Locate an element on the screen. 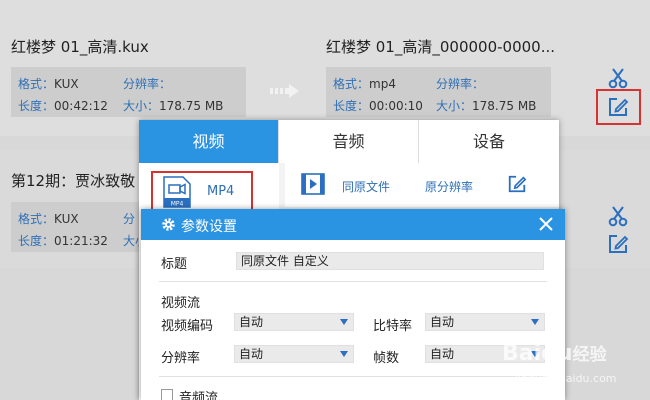 This screenshot has width=650, height=400. resolution-label: 分 is located at coordinates (129, 219).